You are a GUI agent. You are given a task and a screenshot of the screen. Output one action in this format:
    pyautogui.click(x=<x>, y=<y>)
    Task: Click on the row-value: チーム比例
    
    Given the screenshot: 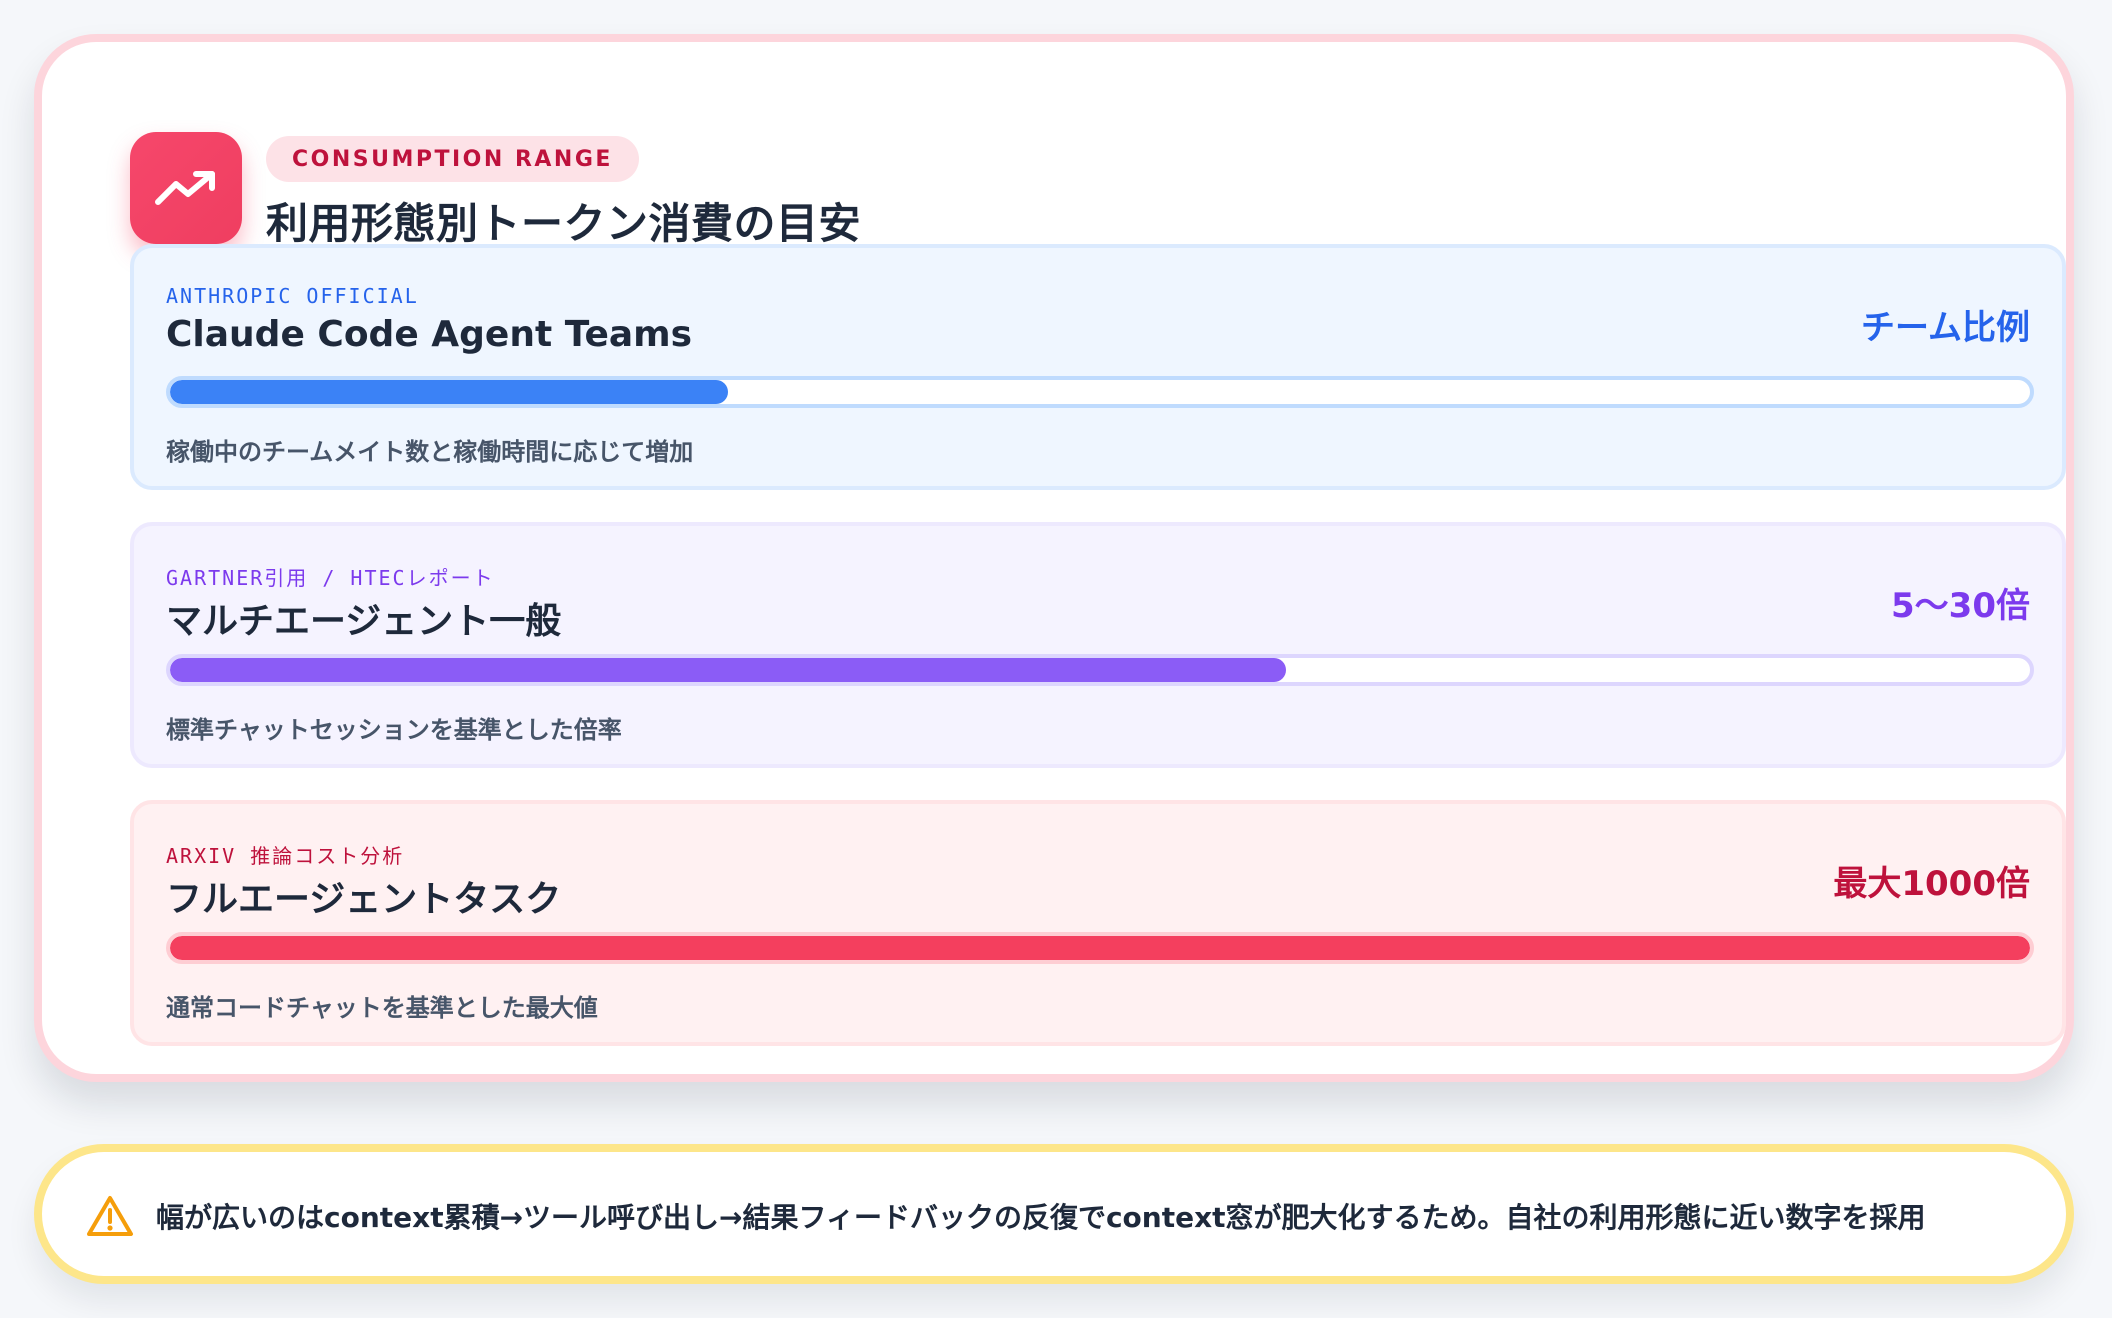 What is the action you would take?
    pyautogui.click(x=1945, y=328)
    